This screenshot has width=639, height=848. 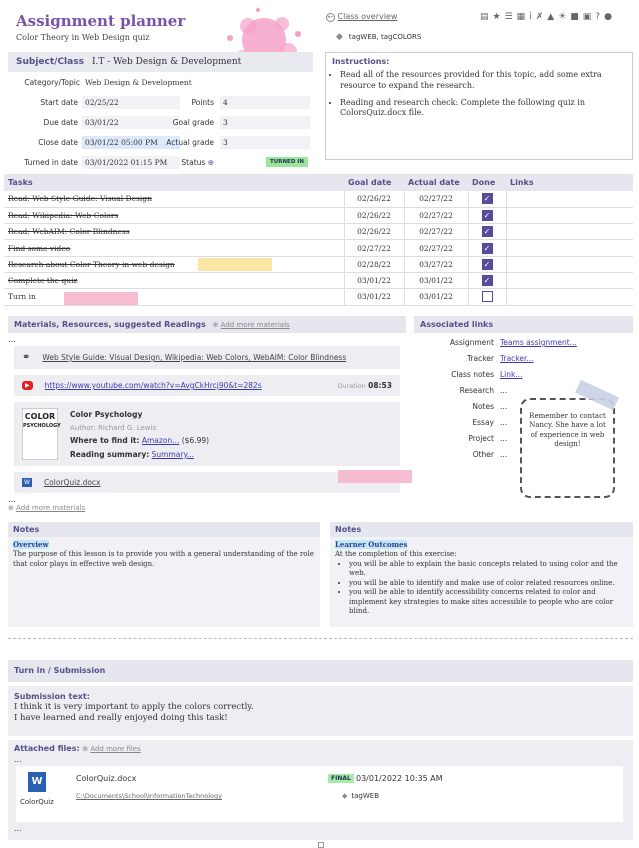 What do you see at coordinates (435, 264) in the screenshot?
I see `task-actual-date: 03/27/22` at bounding box center [435, 264].